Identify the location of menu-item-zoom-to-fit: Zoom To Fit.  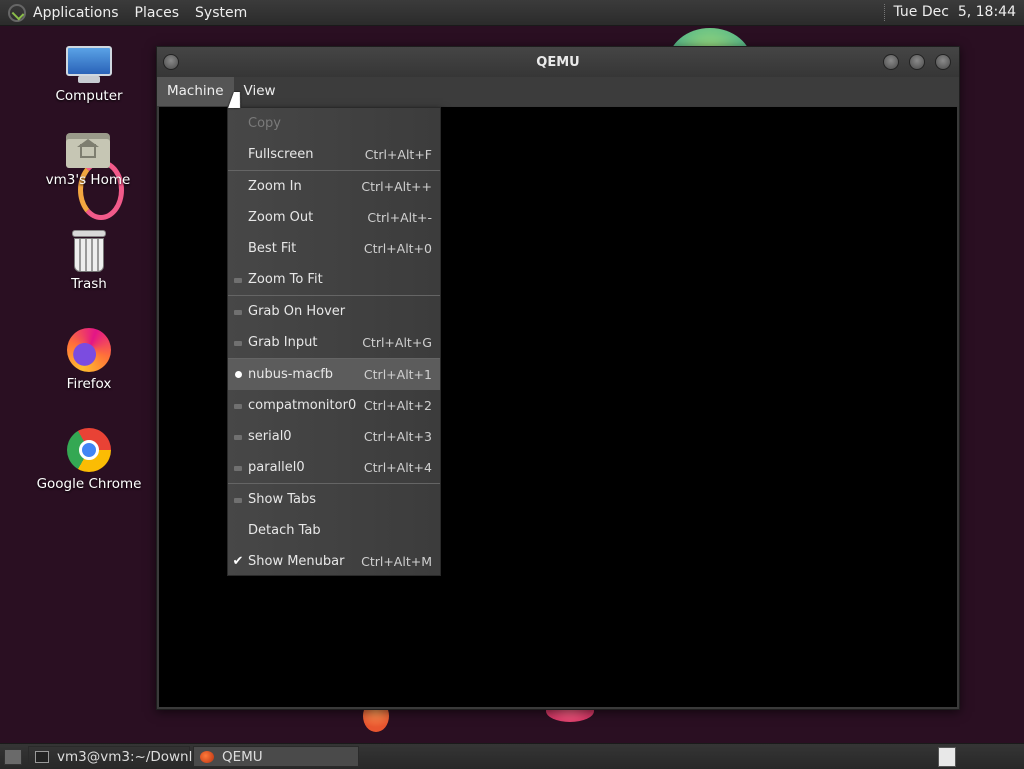
(334, 279).